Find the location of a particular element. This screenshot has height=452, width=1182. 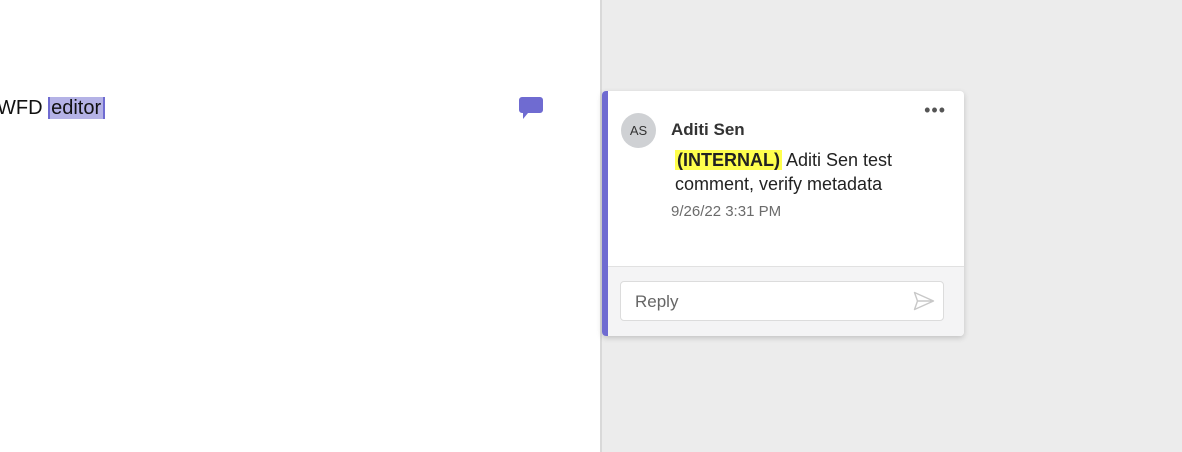

comment-bubble-icon is located at coordinates (531, 108).